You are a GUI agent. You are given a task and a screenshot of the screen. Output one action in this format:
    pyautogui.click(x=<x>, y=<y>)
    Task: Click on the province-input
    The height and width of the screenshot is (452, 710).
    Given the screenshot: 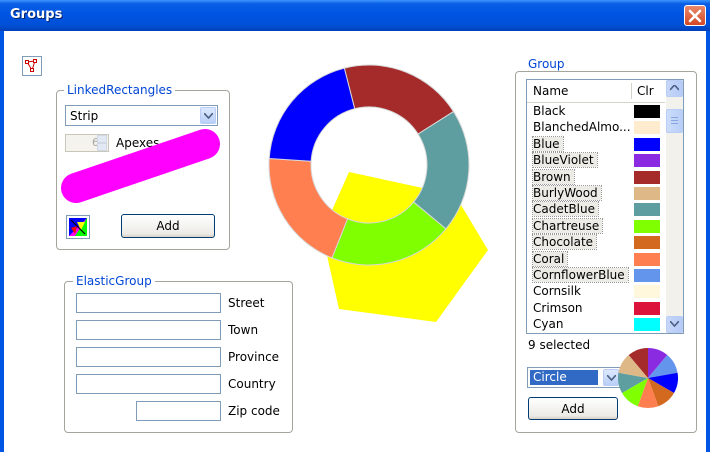 What is the action you would take?
    pyautogui.click(x=148, y=357)
    